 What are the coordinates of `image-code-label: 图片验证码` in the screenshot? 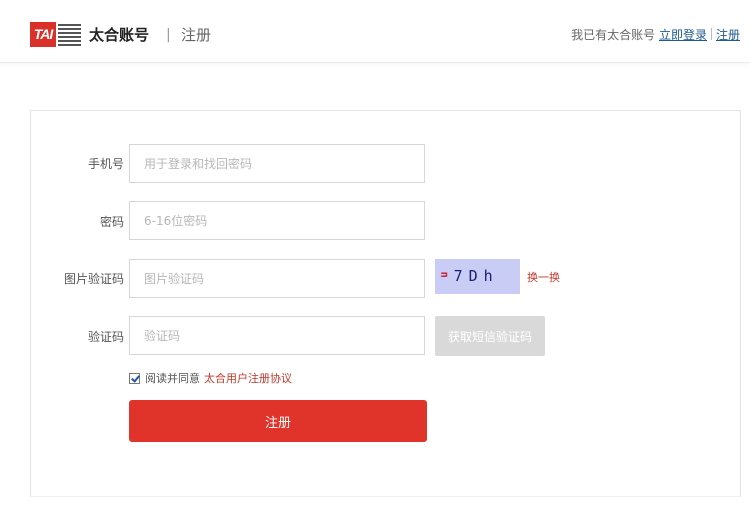 It's located at (93, 279).